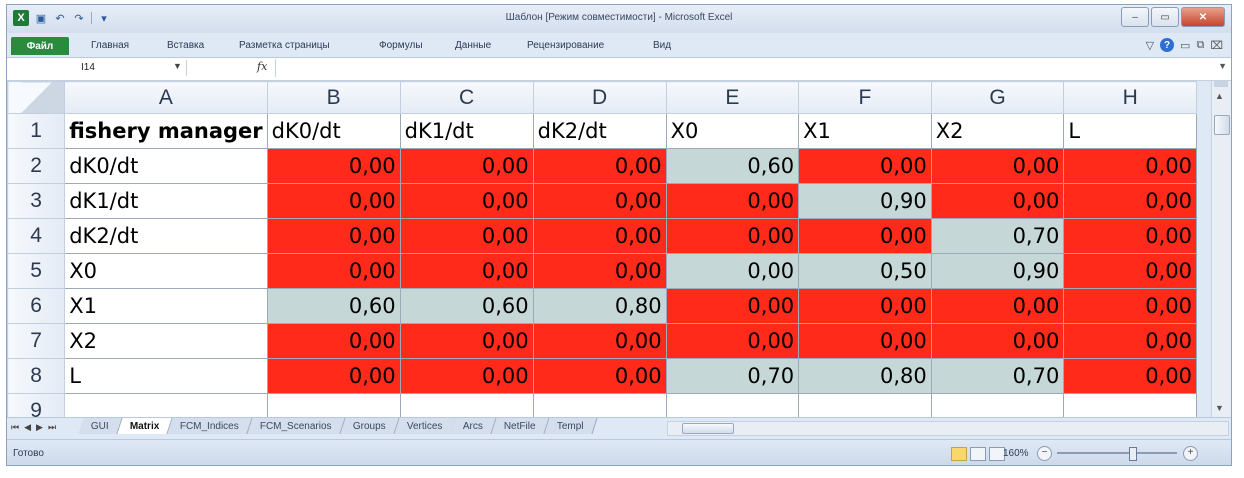  I want to click on cell-h4: 0,00, so click(1130, 236).